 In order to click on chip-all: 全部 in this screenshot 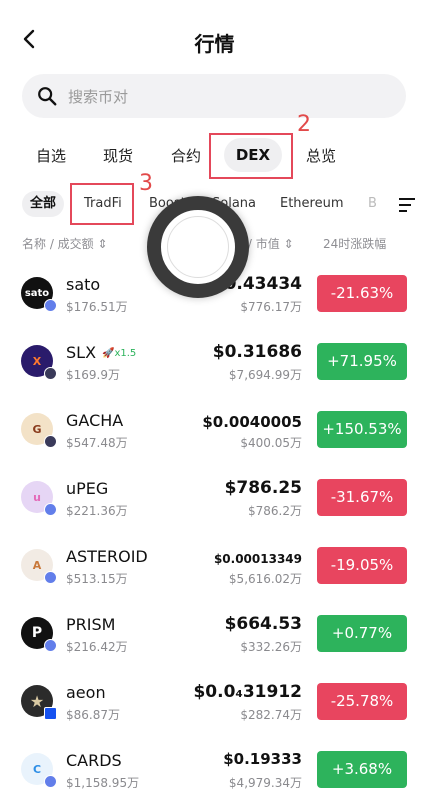, I will do `click(43, 204)`.